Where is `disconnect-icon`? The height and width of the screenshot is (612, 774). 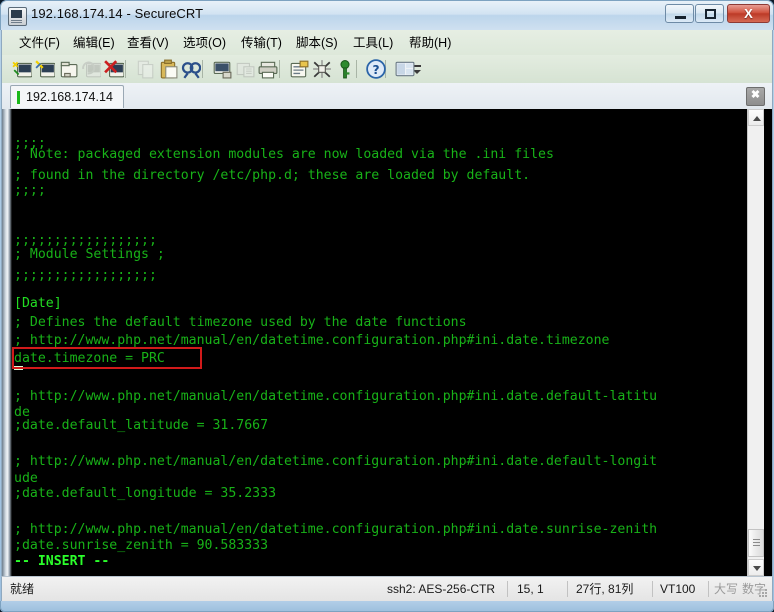 disconnect-icon is located at coordinates (114, 69).